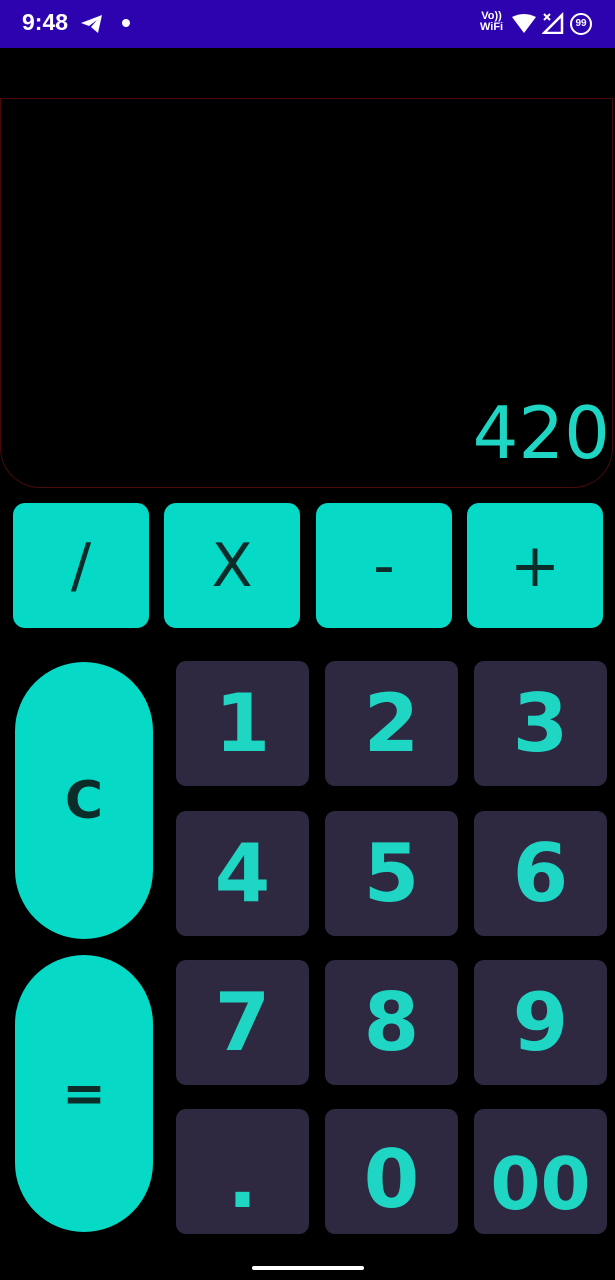 Image resolution: width=615 pixels, height=1280 pixels. I want to click on navigation-handle, so click(308, 1268).